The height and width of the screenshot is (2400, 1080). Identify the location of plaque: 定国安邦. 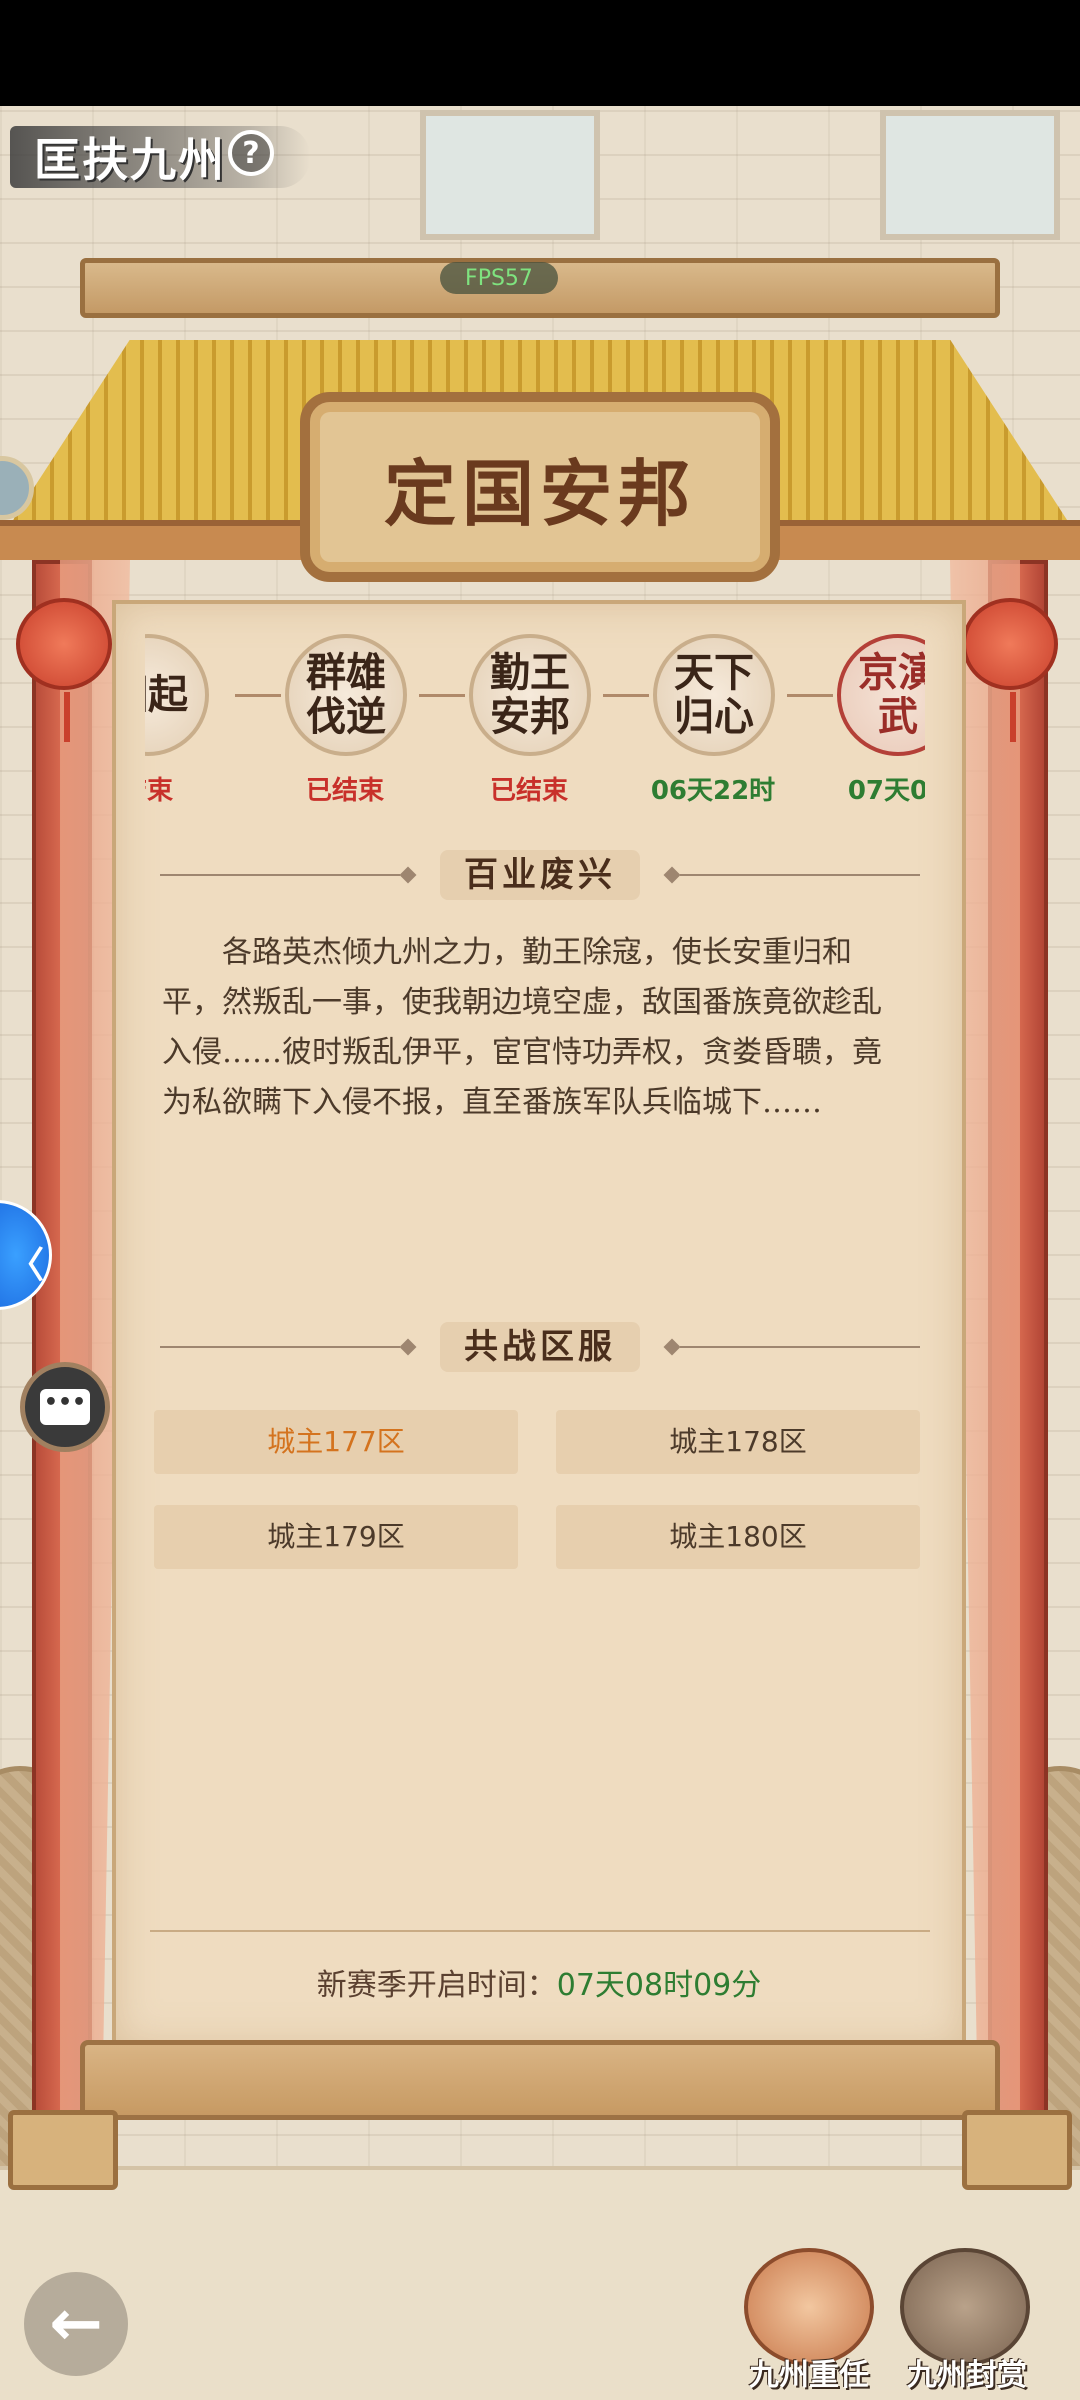
(540, 487).